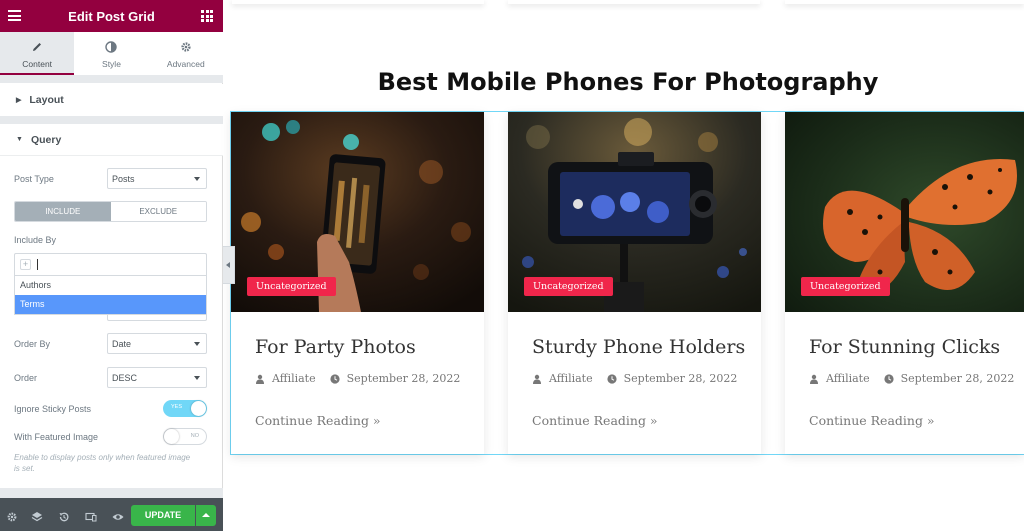 The height and width of the screenshot is (531, 1024). What do you see at coordinates (123, 179) in the screenshot?
I see `post-type-value: Posts` at bounding box center [123, 179].